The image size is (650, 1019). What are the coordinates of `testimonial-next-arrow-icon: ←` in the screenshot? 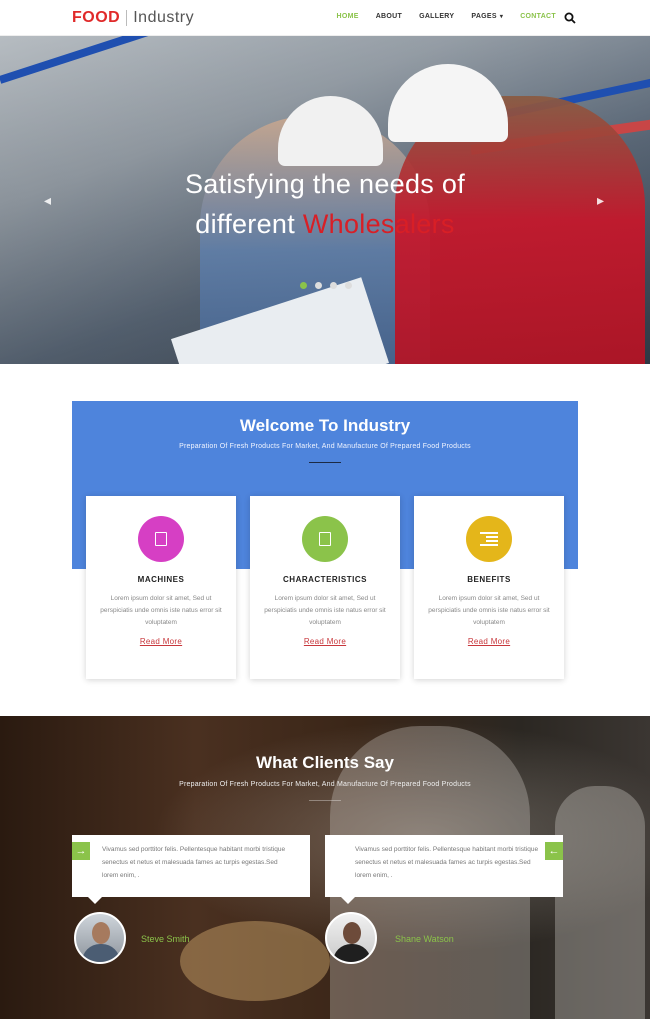 It's located at (554, 851).